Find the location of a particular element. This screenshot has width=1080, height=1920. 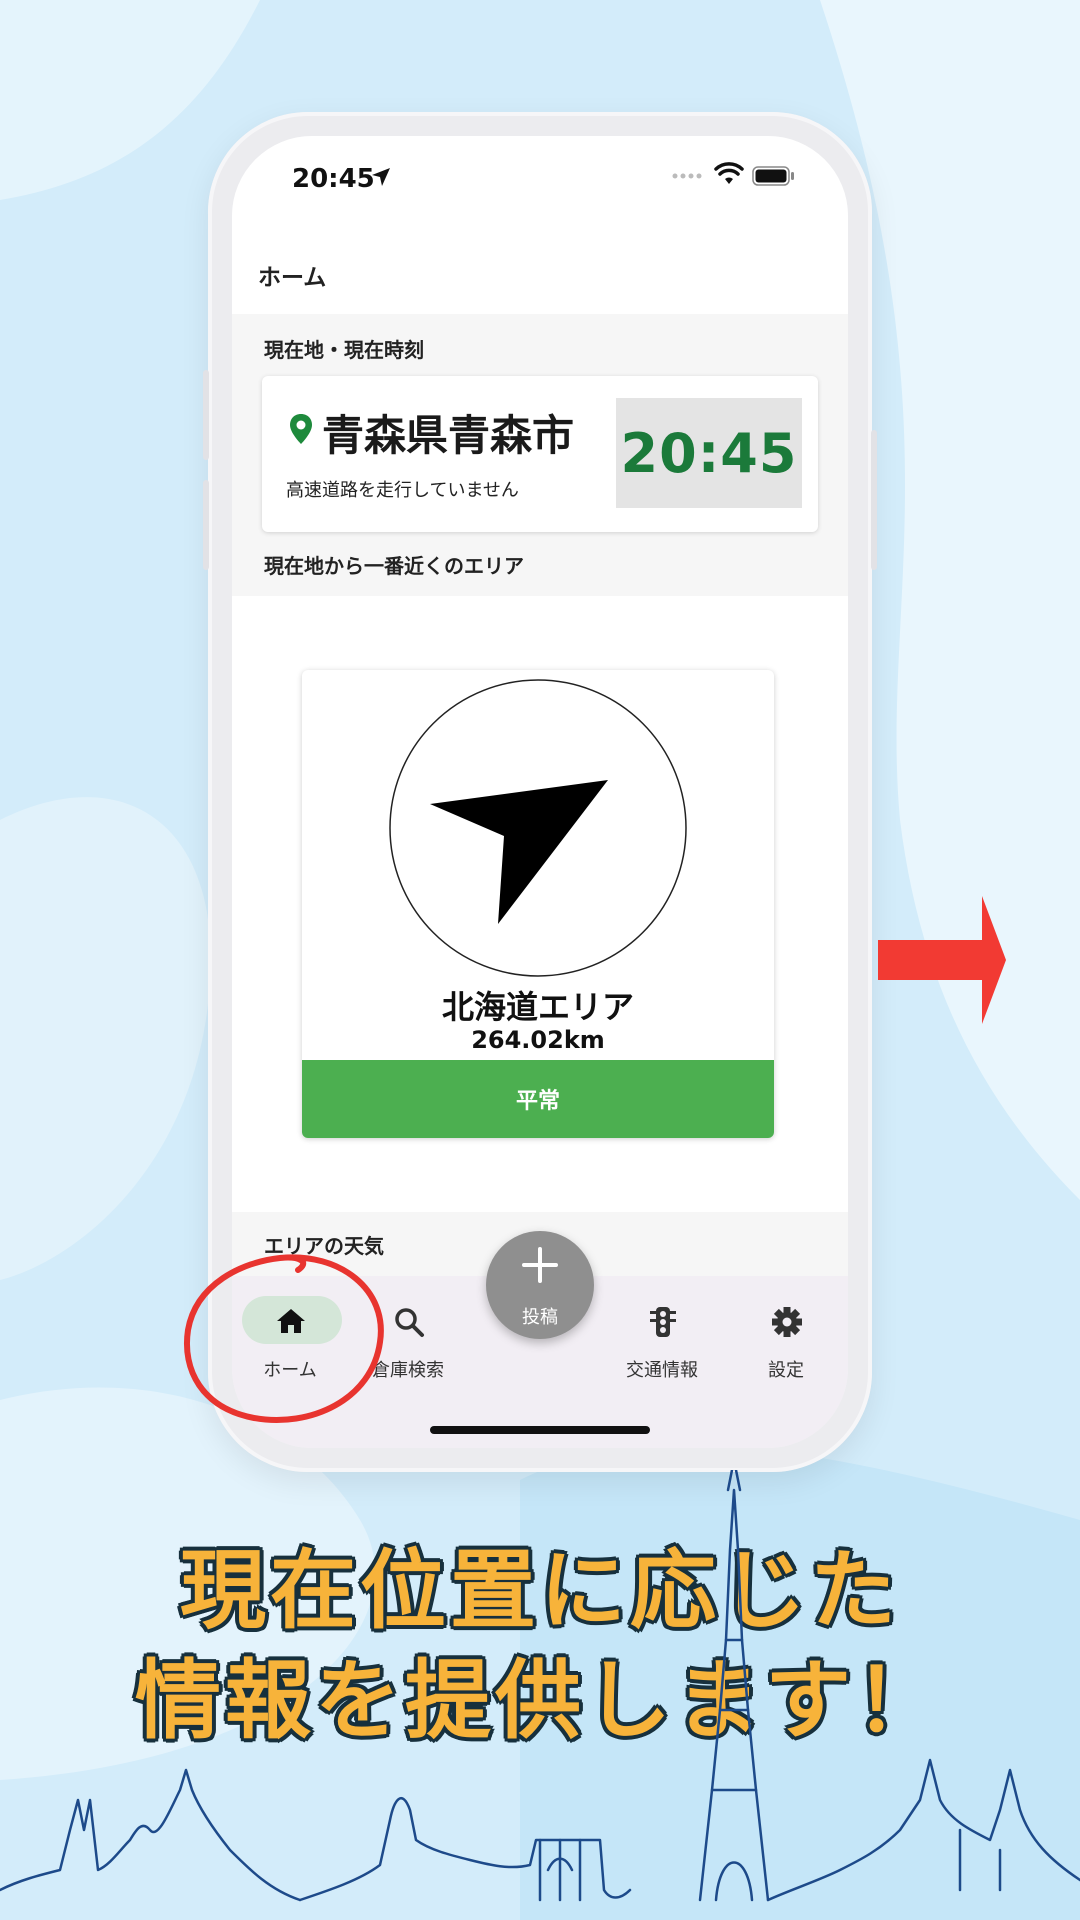

signal-dots-icon is located at coordinates (687, 176).